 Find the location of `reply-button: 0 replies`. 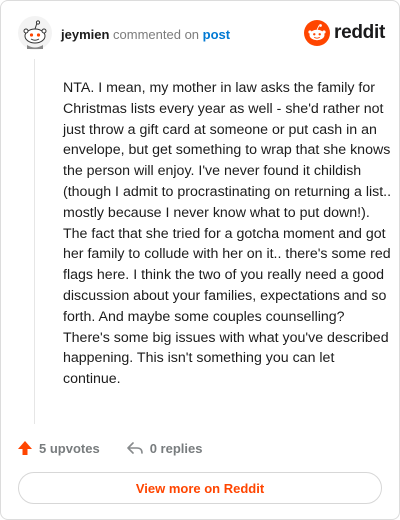

reply-button: 0 replies is located at coordinates (164, 448).